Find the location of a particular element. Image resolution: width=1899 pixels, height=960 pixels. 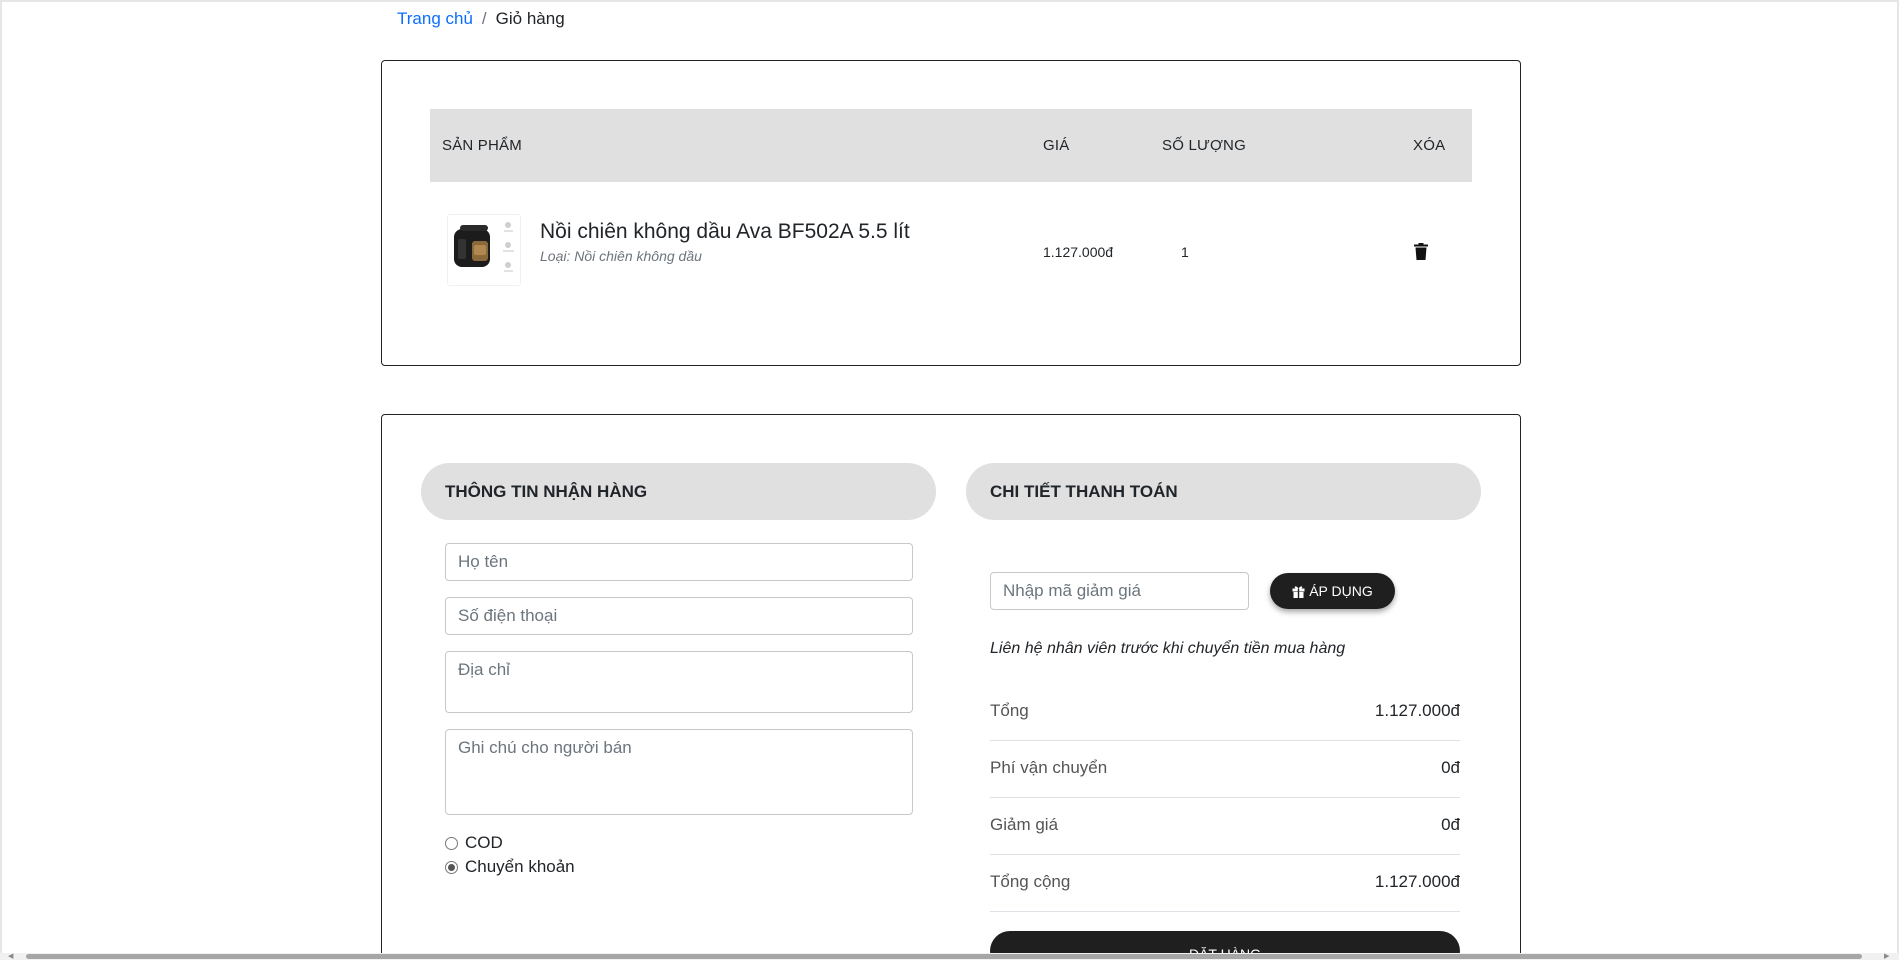

summary-row-discount: Giảm giá 0đ is located at coordinates (1225, 826).